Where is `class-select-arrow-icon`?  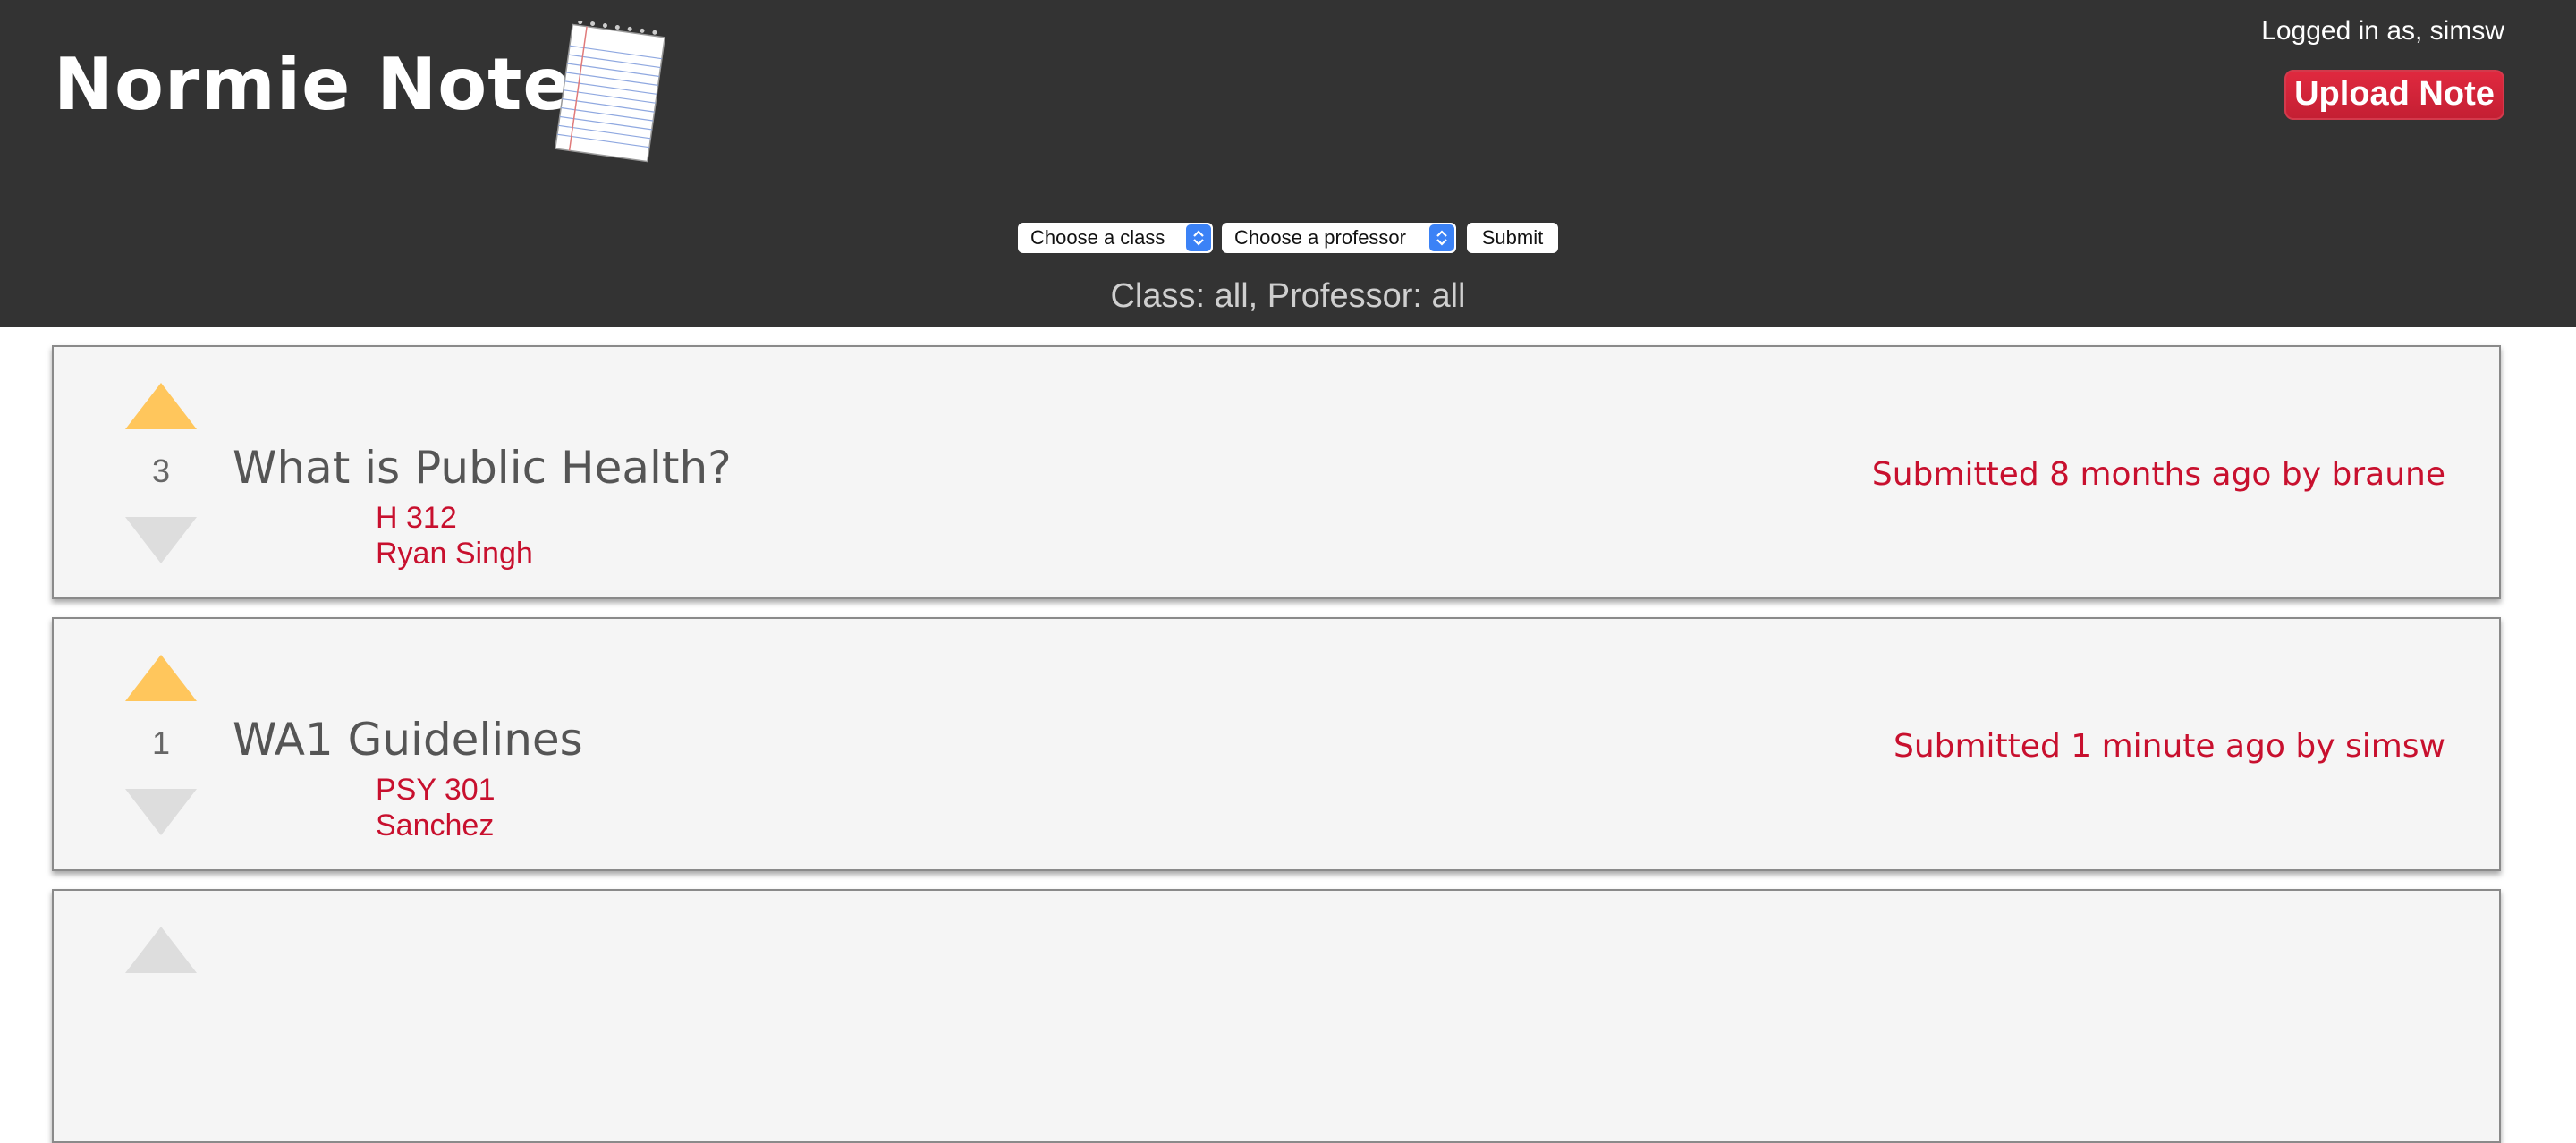 class-select-arrow-icon is located at coordinates (1198, 237).